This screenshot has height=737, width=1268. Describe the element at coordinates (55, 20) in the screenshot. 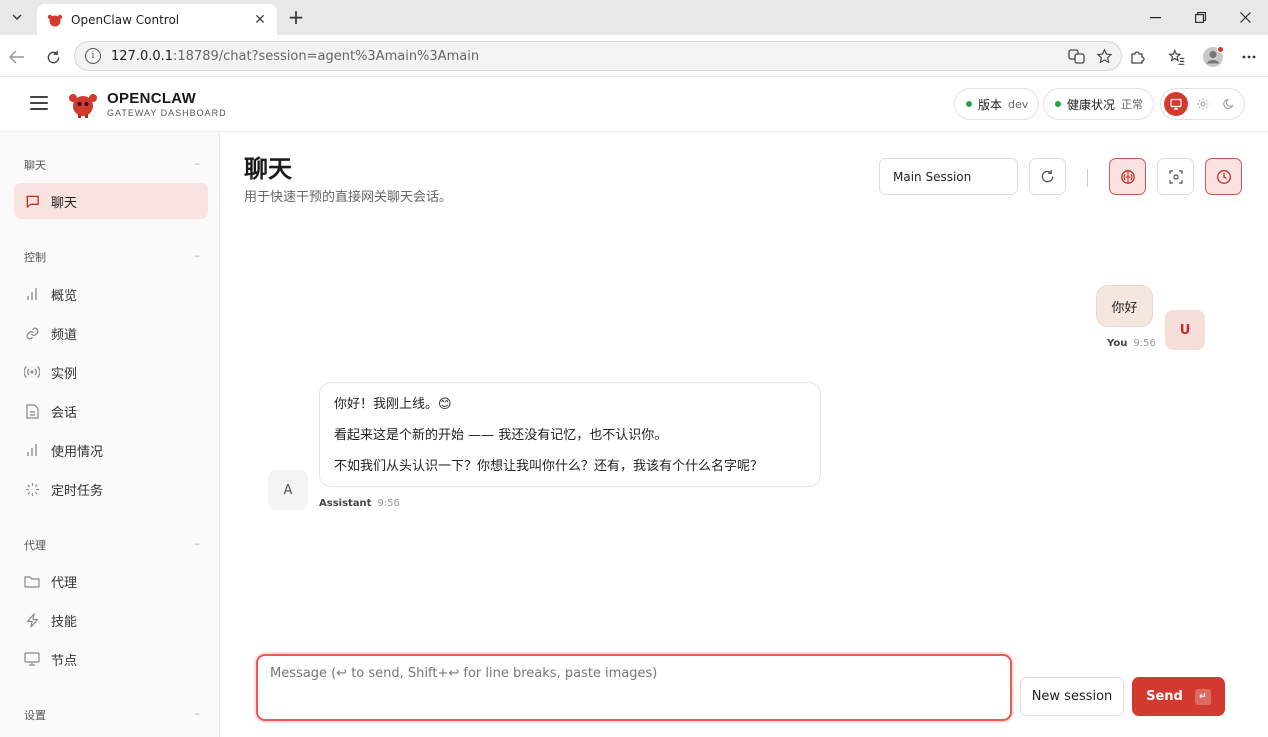

I see `openclaw-favicon-icon` at that location.